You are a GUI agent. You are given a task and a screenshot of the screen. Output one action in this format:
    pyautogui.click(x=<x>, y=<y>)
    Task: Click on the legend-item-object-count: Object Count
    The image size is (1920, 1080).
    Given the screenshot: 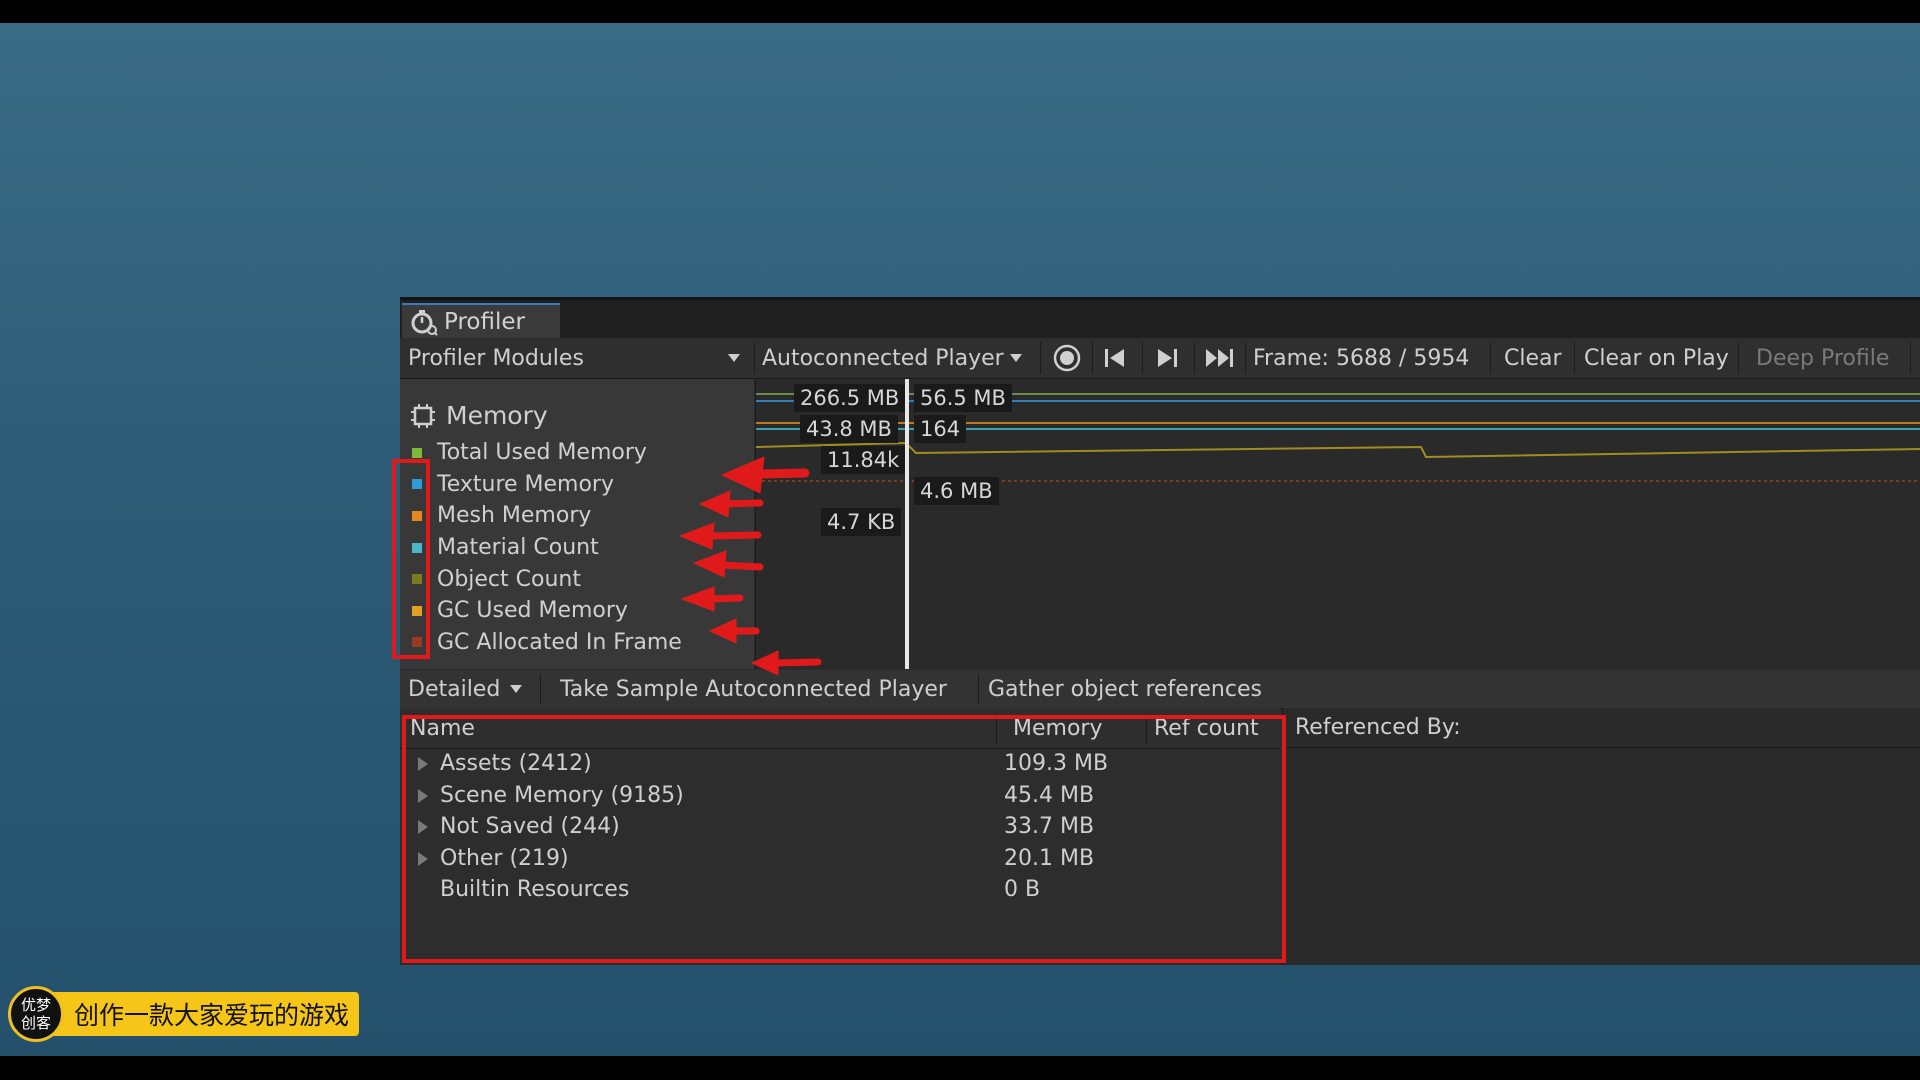 What is the action you would take?
    pyautogui.click(x=546, y=579)
    